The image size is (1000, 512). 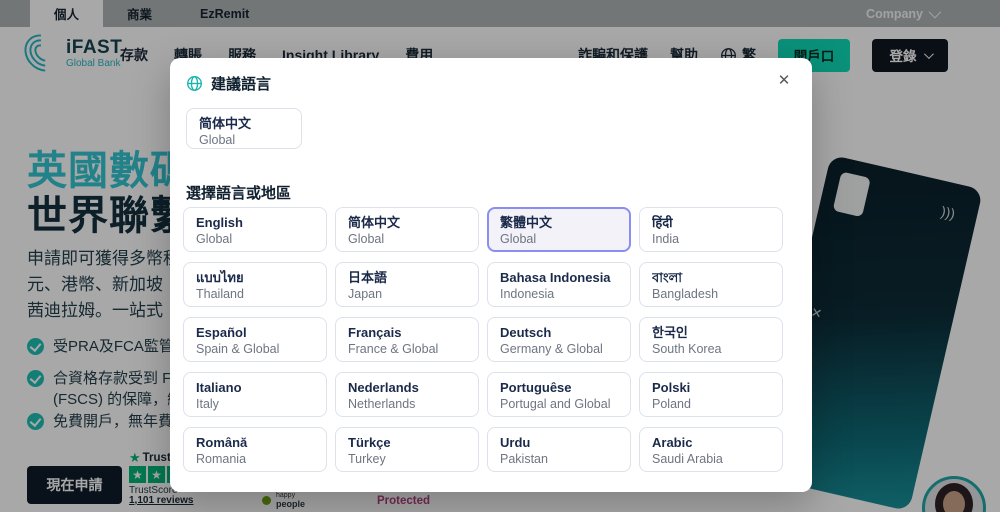 What do you see at coordinates (407, 339) in the screenshot?
I see `language-card: Français France & Global` at bounding box center [407, 339].